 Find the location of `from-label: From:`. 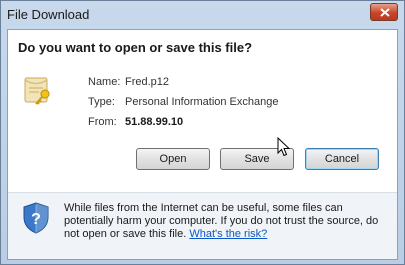

from-label: From: is located at coordinates (102, 122).